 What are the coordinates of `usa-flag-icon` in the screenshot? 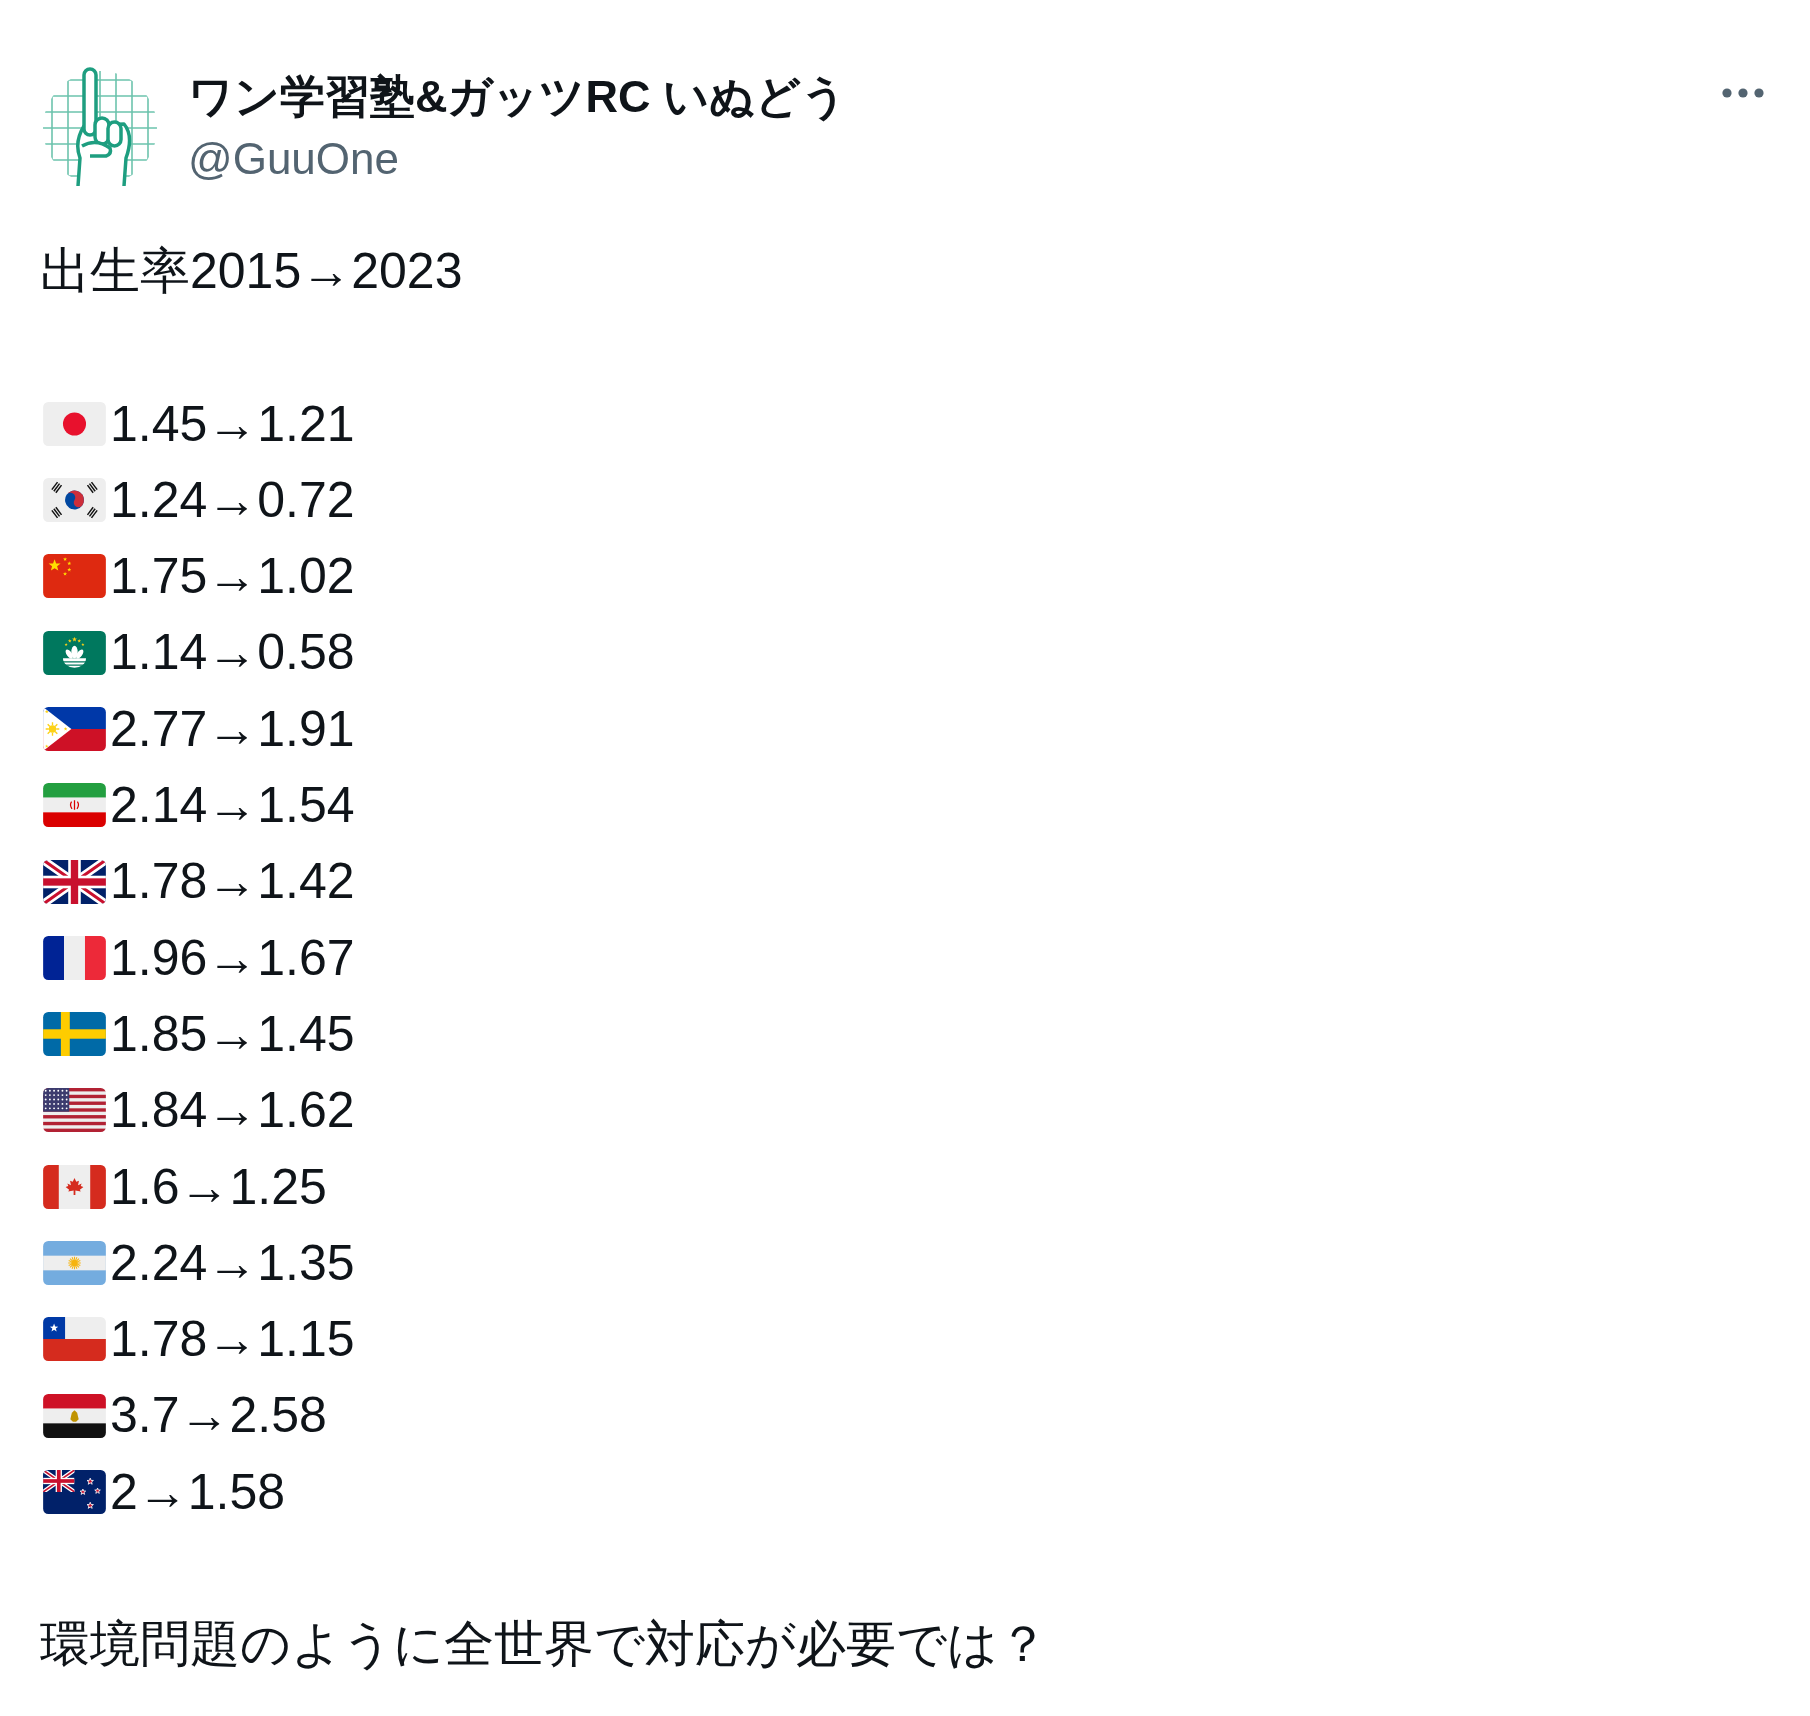 It's located at (74, 1110).